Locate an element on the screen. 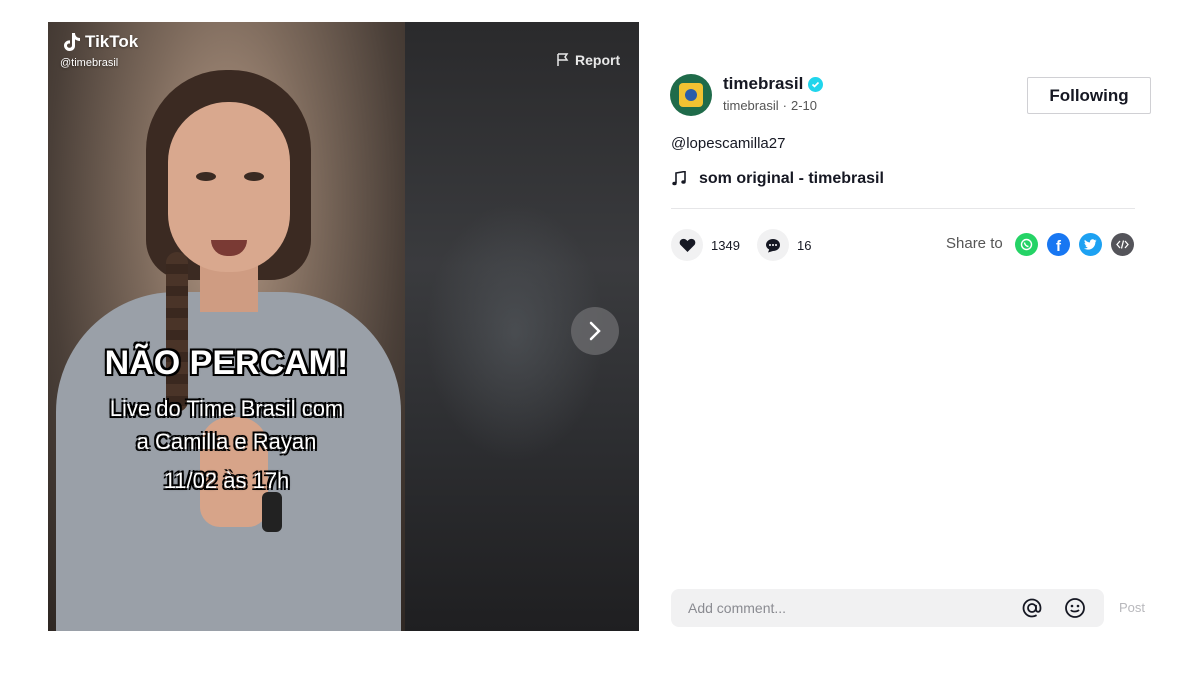 The width and height of the screenshot is (1200, 675). verified-badge-icon is located at coordinates (816, 84).